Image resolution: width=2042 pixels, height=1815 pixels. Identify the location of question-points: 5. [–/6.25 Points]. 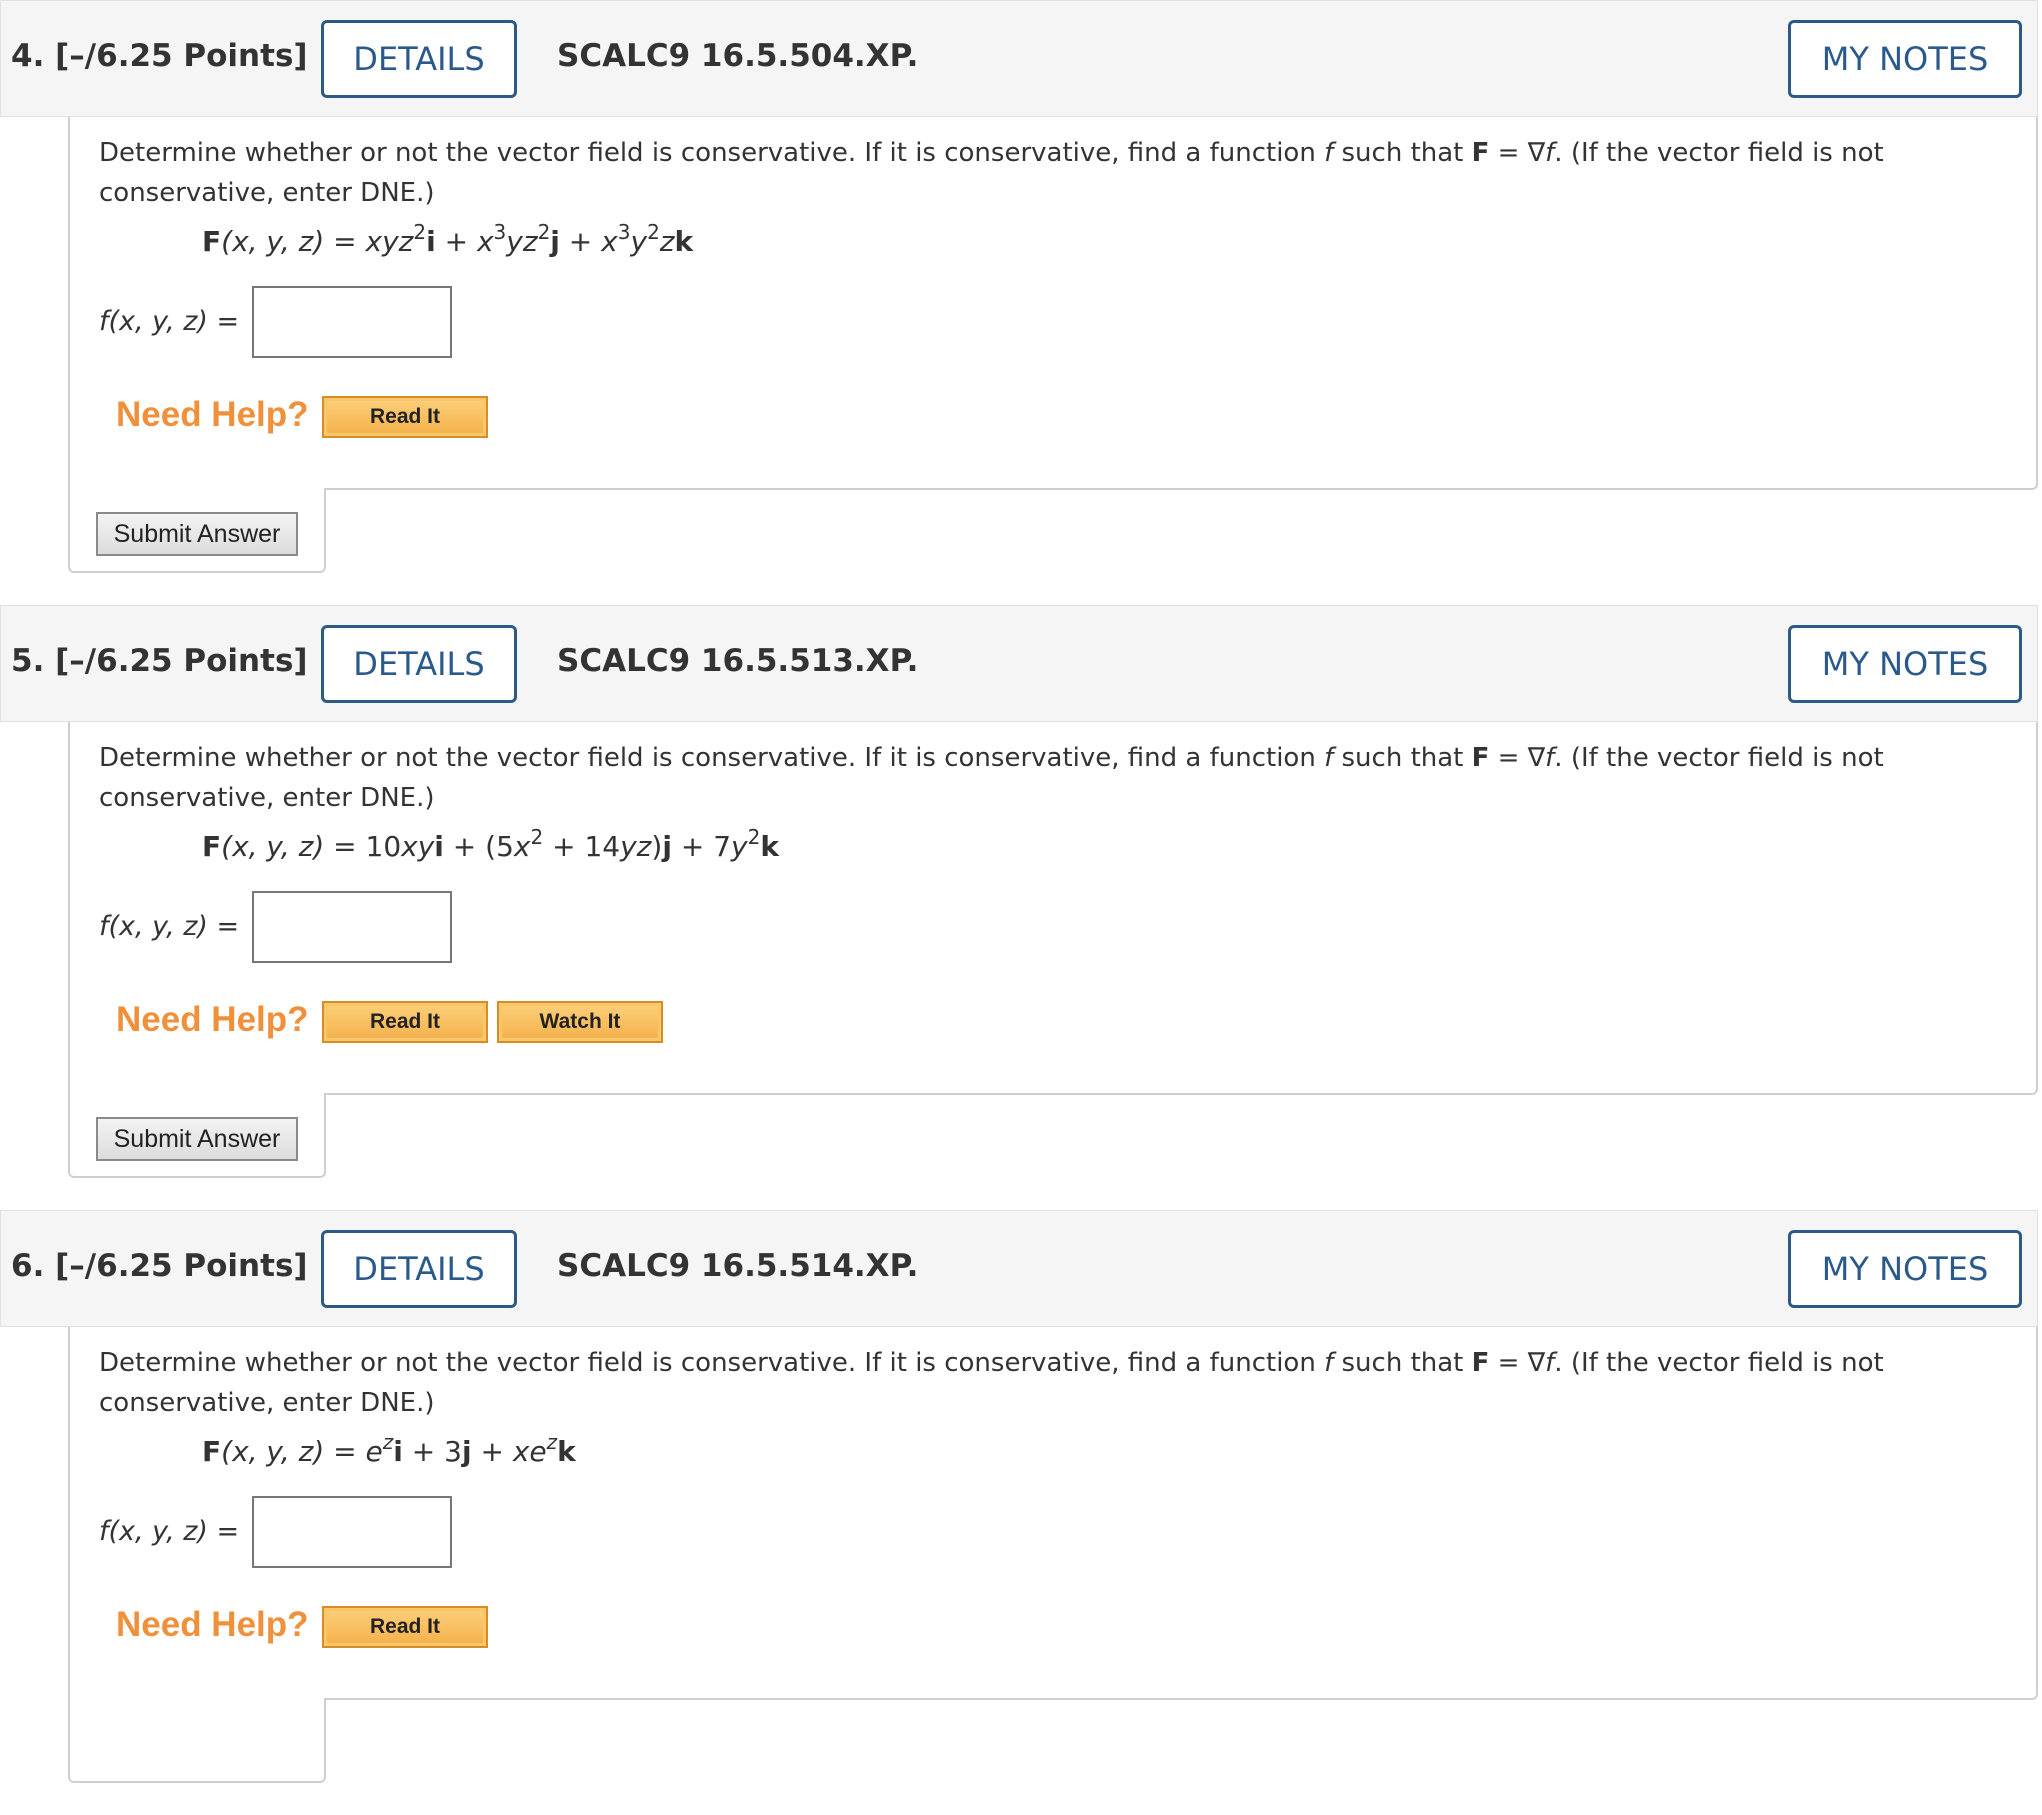
(159, 661).